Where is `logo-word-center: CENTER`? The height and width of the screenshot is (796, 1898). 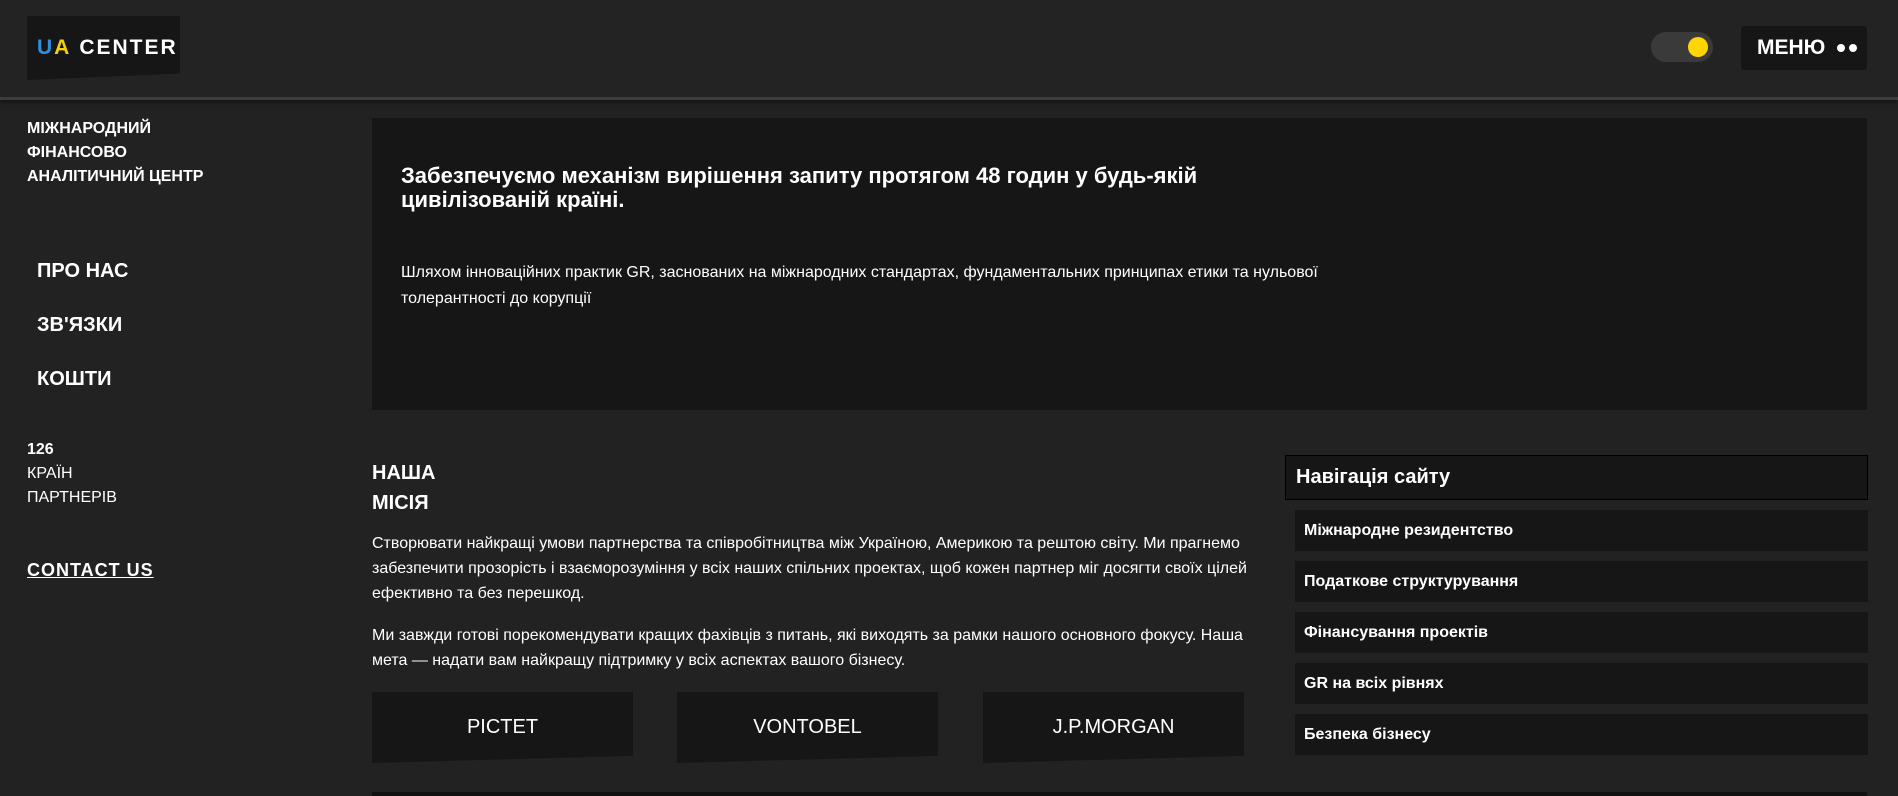
logo-word-center: CENTER is located at coordinates (128, 47).